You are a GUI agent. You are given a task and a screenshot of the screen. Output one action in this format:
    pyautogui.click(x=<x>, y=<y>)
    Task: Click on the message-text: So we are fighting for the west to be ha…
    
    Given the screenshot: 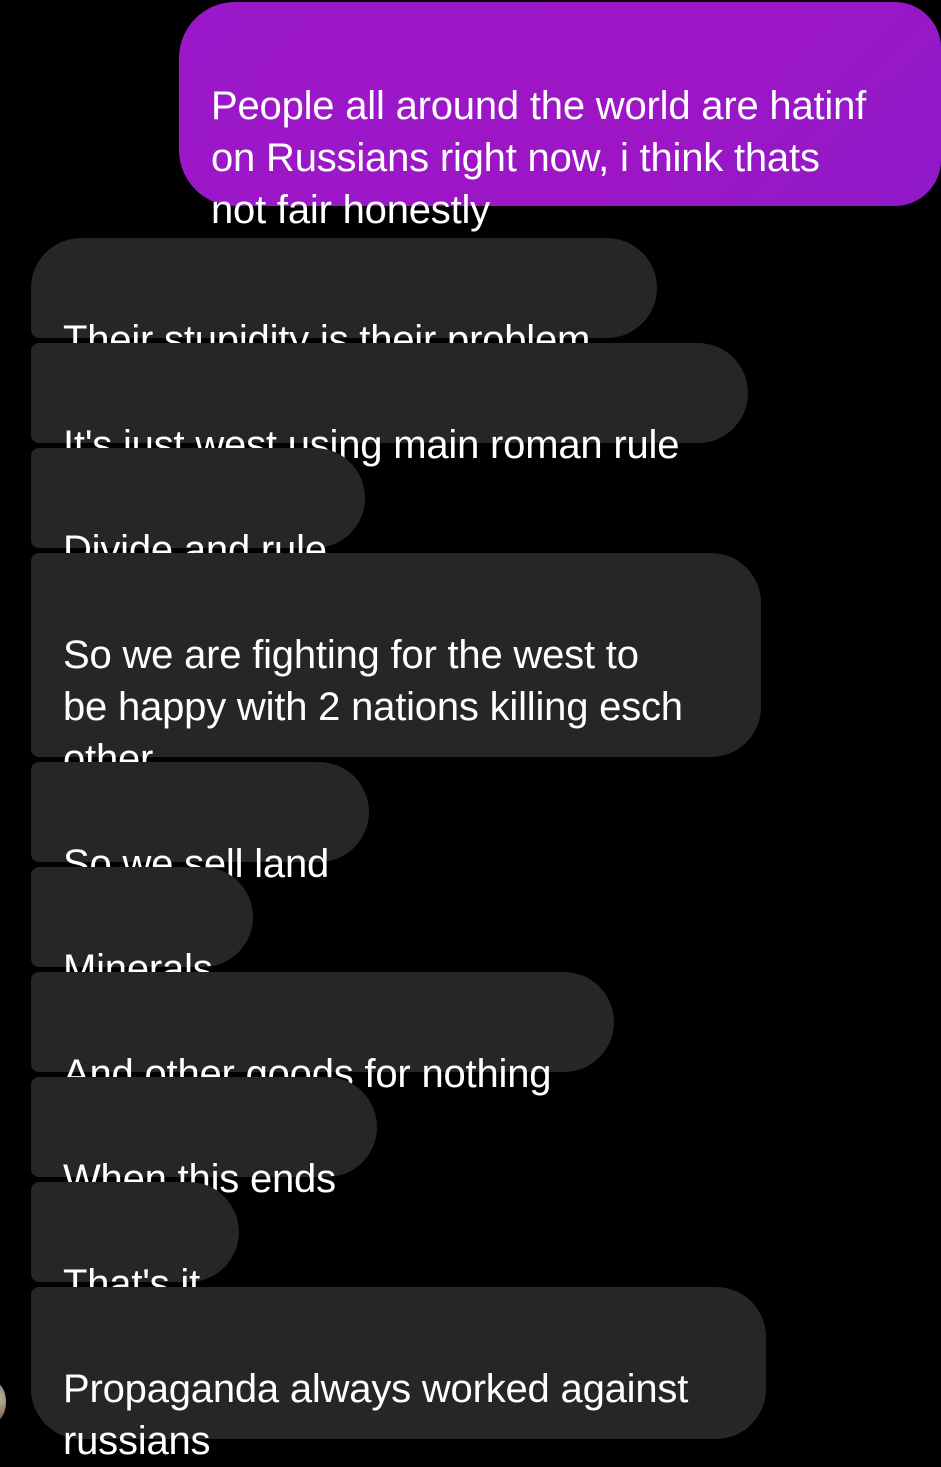 What is the action you would take?
    pyautogui.click(x=373, y=707)
    